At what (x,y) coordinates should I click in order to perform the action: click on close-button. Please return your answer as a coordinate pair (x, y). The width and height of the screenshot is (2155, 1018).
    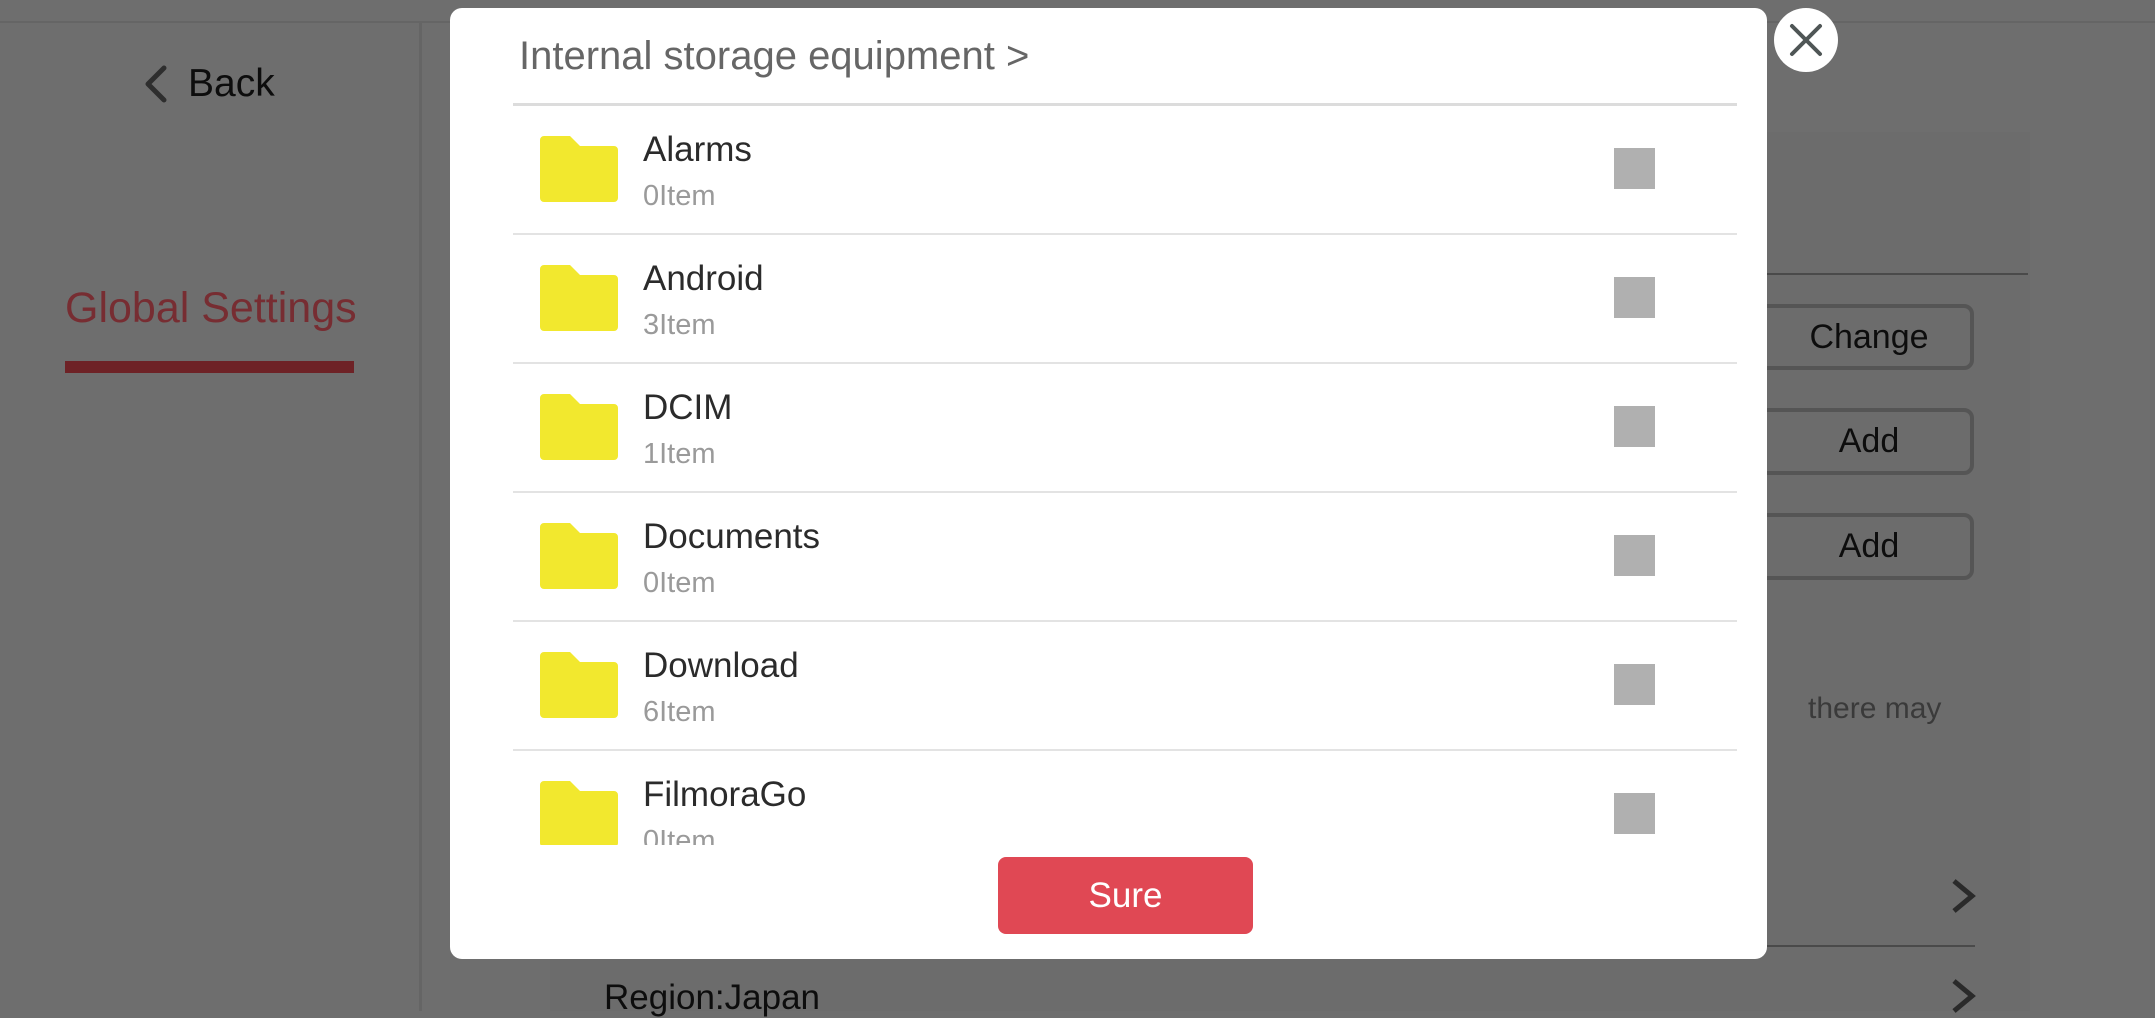
    Looking at the image, I should click on (1806, 40).